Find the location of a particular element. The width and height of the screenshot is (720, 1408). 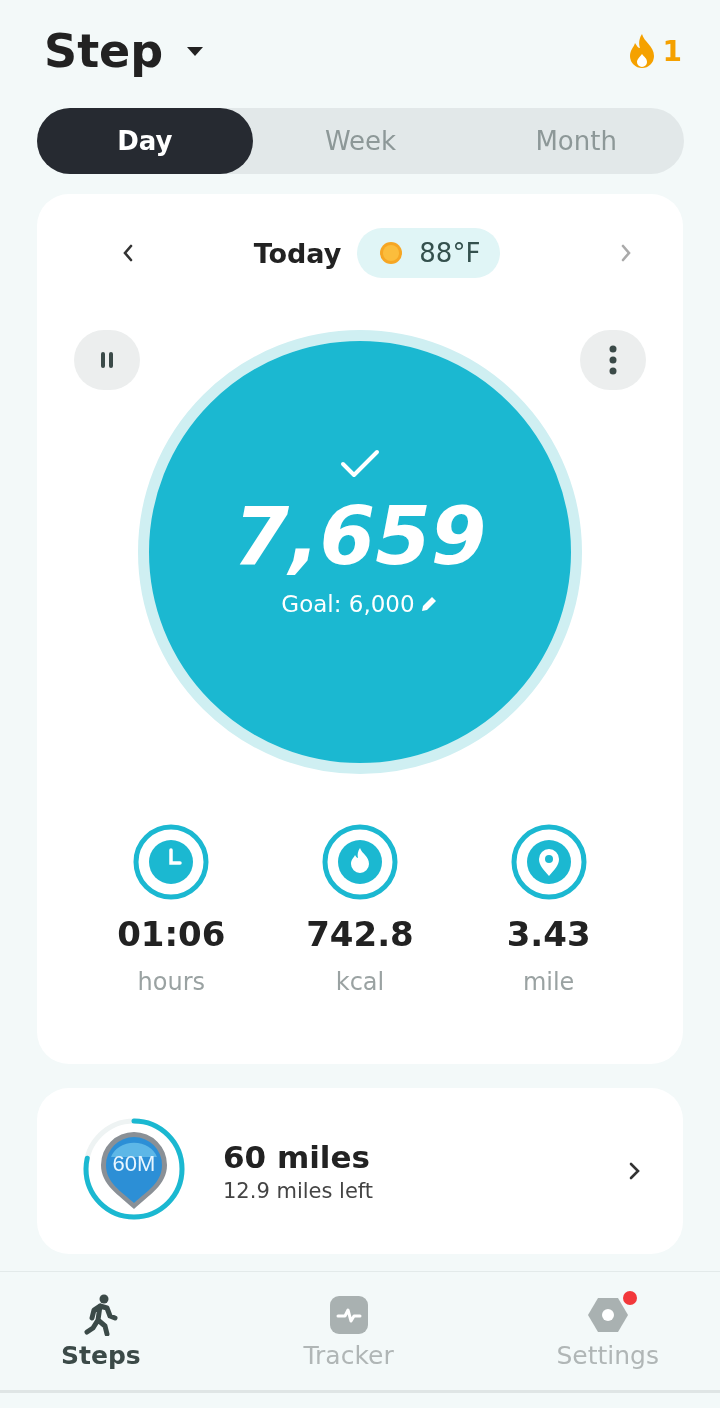

flame-icon is located at coordinates (360, 862).